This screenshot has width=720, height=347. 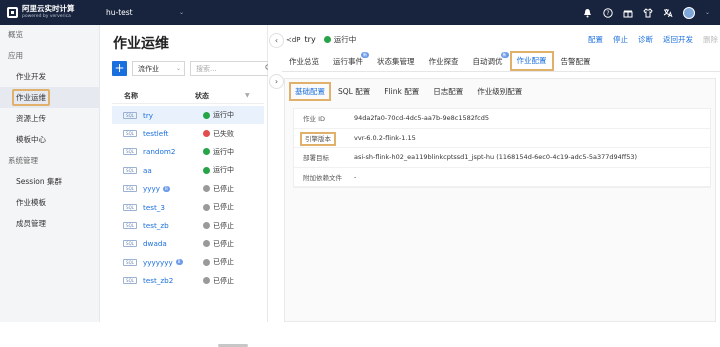 What do you see at coordinates (276, 81) in the screenshot?
I see `expand-panel-button: ›` at bounding box center [276, 81].